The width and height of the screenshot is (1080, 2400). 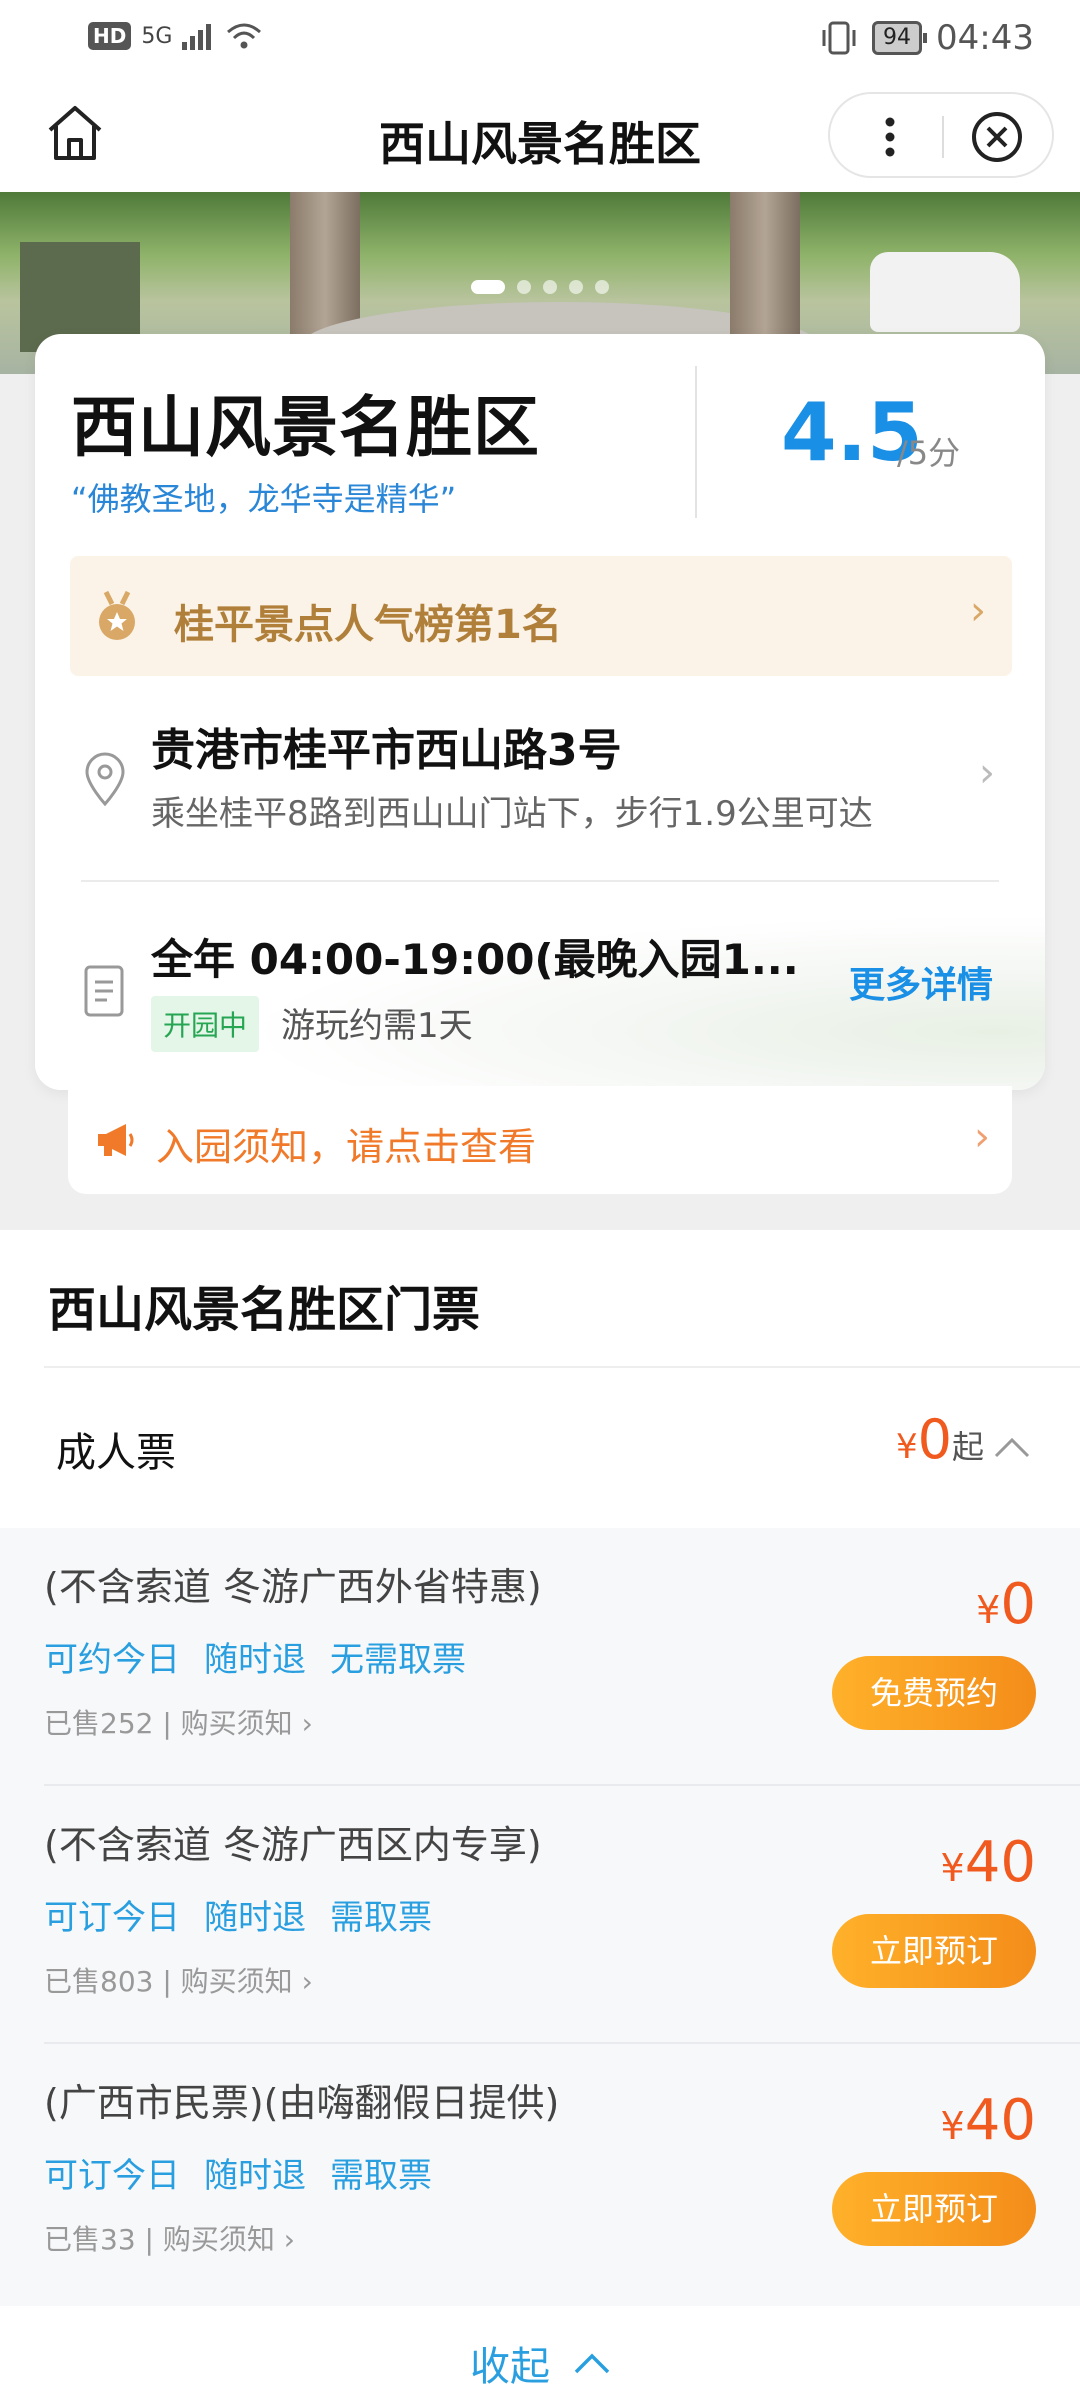 I want to click on collapse-label: 收起, so click(x=510, y=2367).